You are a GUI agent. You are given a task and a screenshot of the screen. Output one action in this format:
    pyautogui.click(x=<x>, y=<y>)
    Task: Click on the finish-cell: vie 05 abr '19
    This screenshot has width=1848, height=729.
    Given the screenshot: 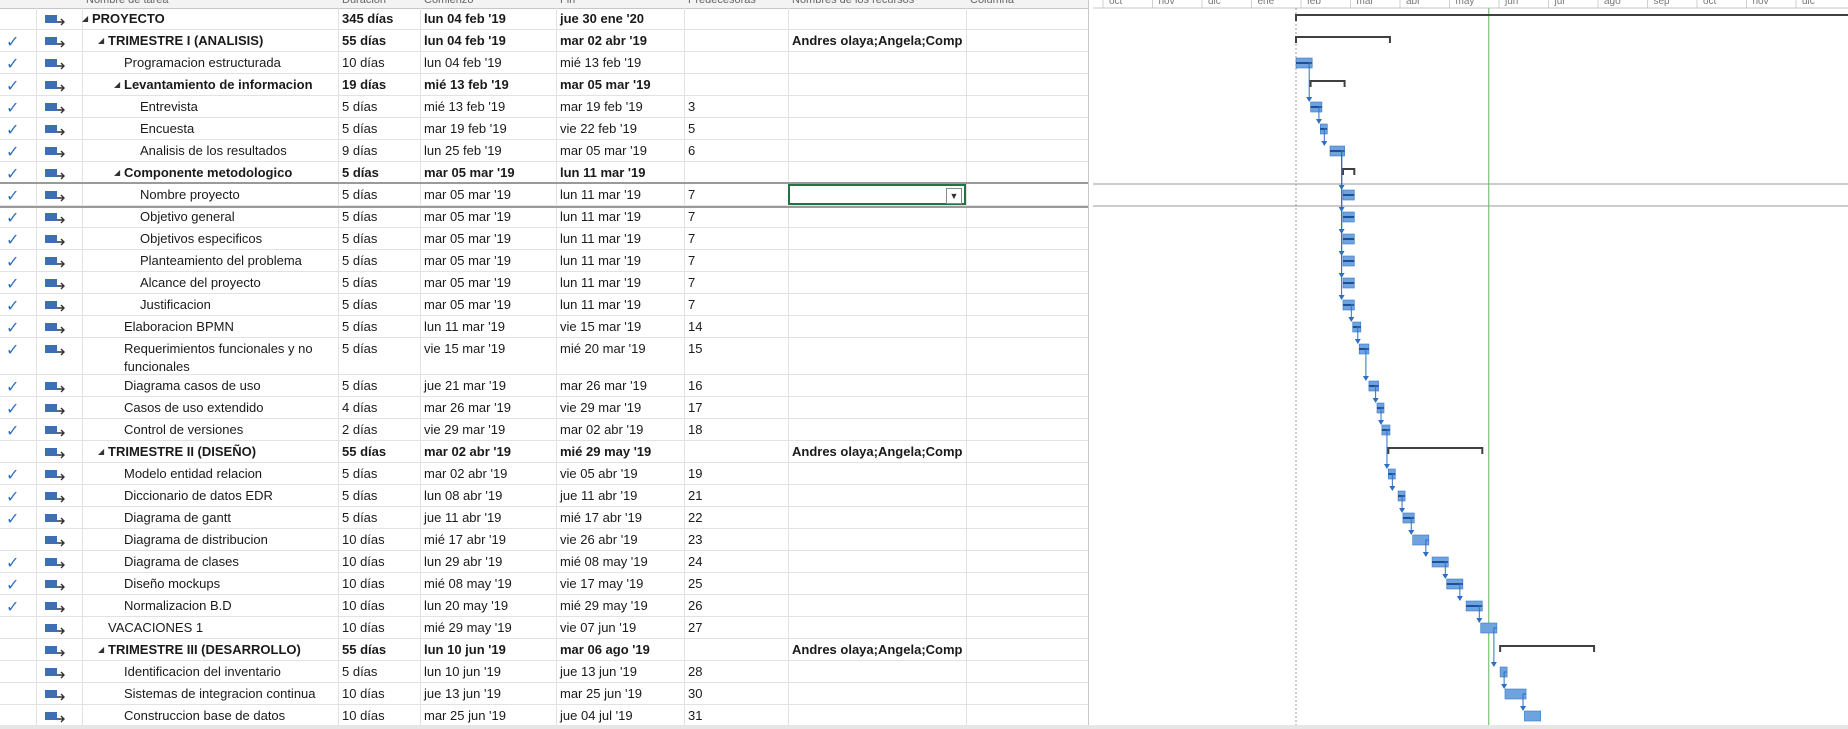 What is the action you would take?
    pyautogui.click(x=620, y=473)
    